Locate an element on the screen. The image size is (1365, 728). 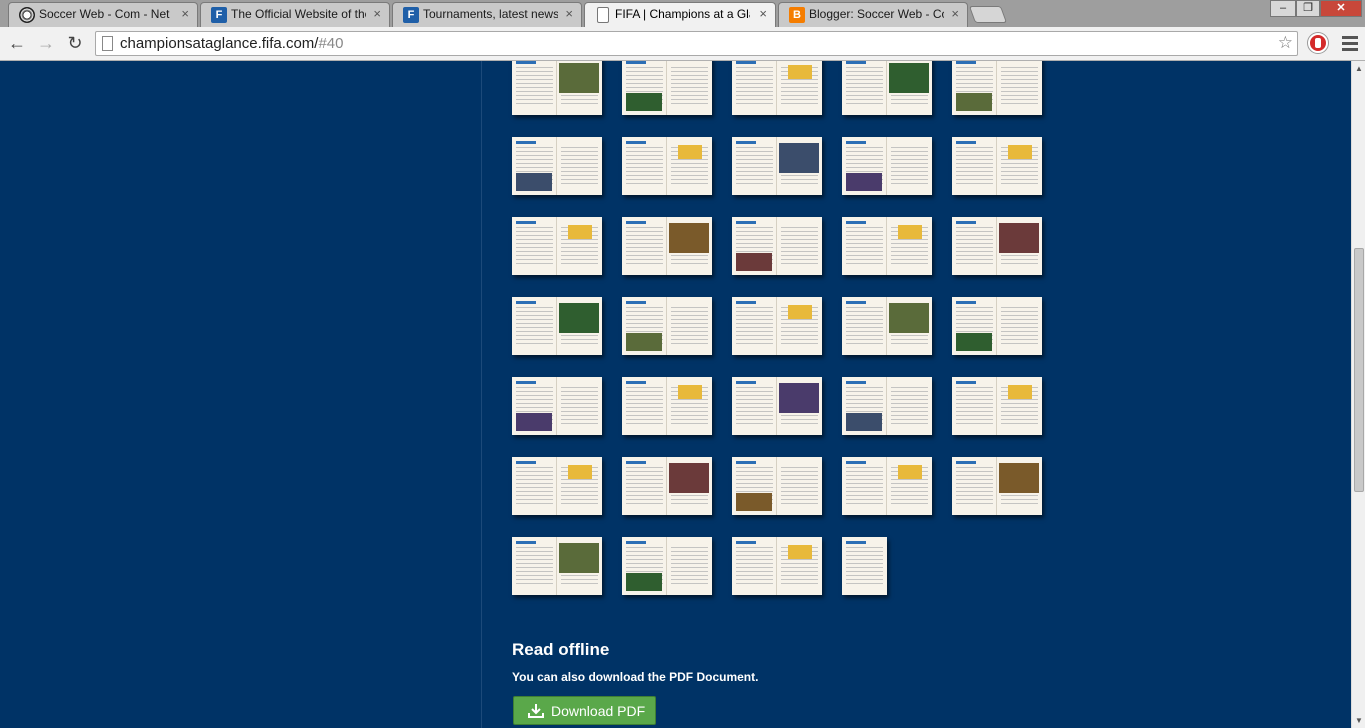
download-pdf-button: Download PDF is located at coordinates (584, 710).